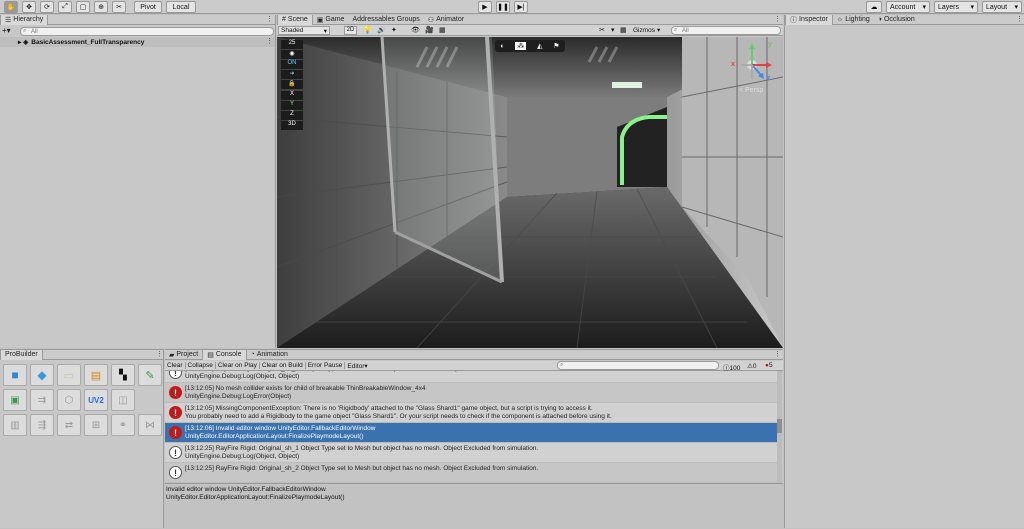 Image resolution: width=1024 pixels, height=529 pixels. What do you see at coordinates (283, 365) in the screenshot?
I see `clear-on-build-button: Clear on Build` at bounding box center [283, 365].